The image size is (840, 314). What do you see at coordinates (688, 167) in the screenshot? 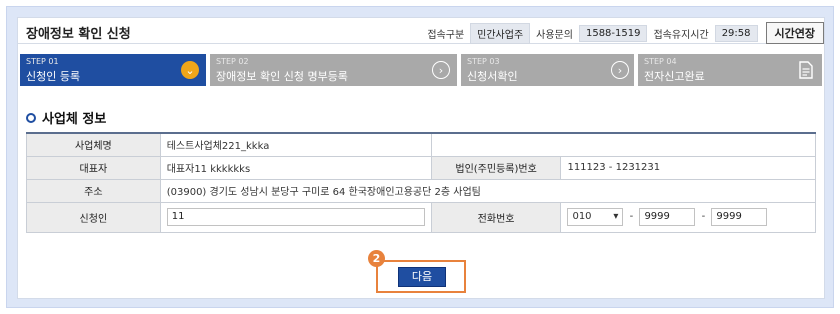
I see `corp-number-value: 111123 - 1231231` at bounding box center [688, 167].